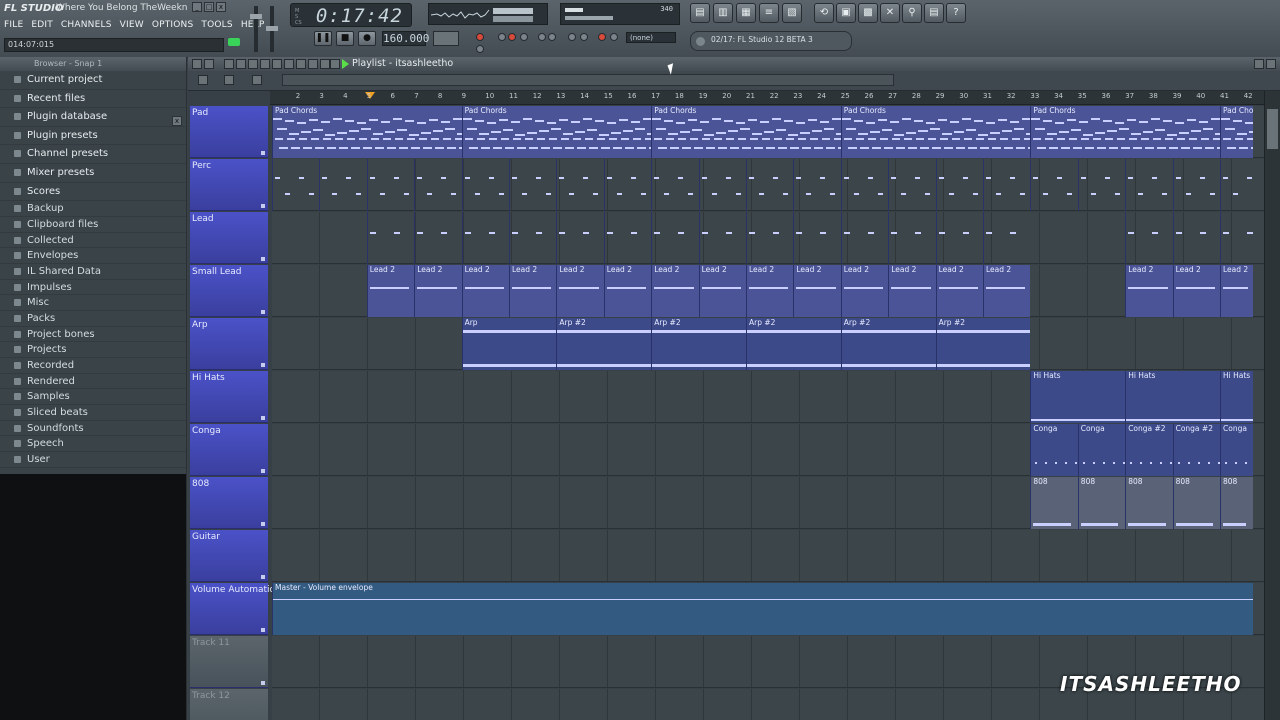 The height and width of the screenshot is (720, 1280). What do you see at coordinates (572, 37) in the screenshot?
I see `multilink-icon` at bounding box center [572, 37].